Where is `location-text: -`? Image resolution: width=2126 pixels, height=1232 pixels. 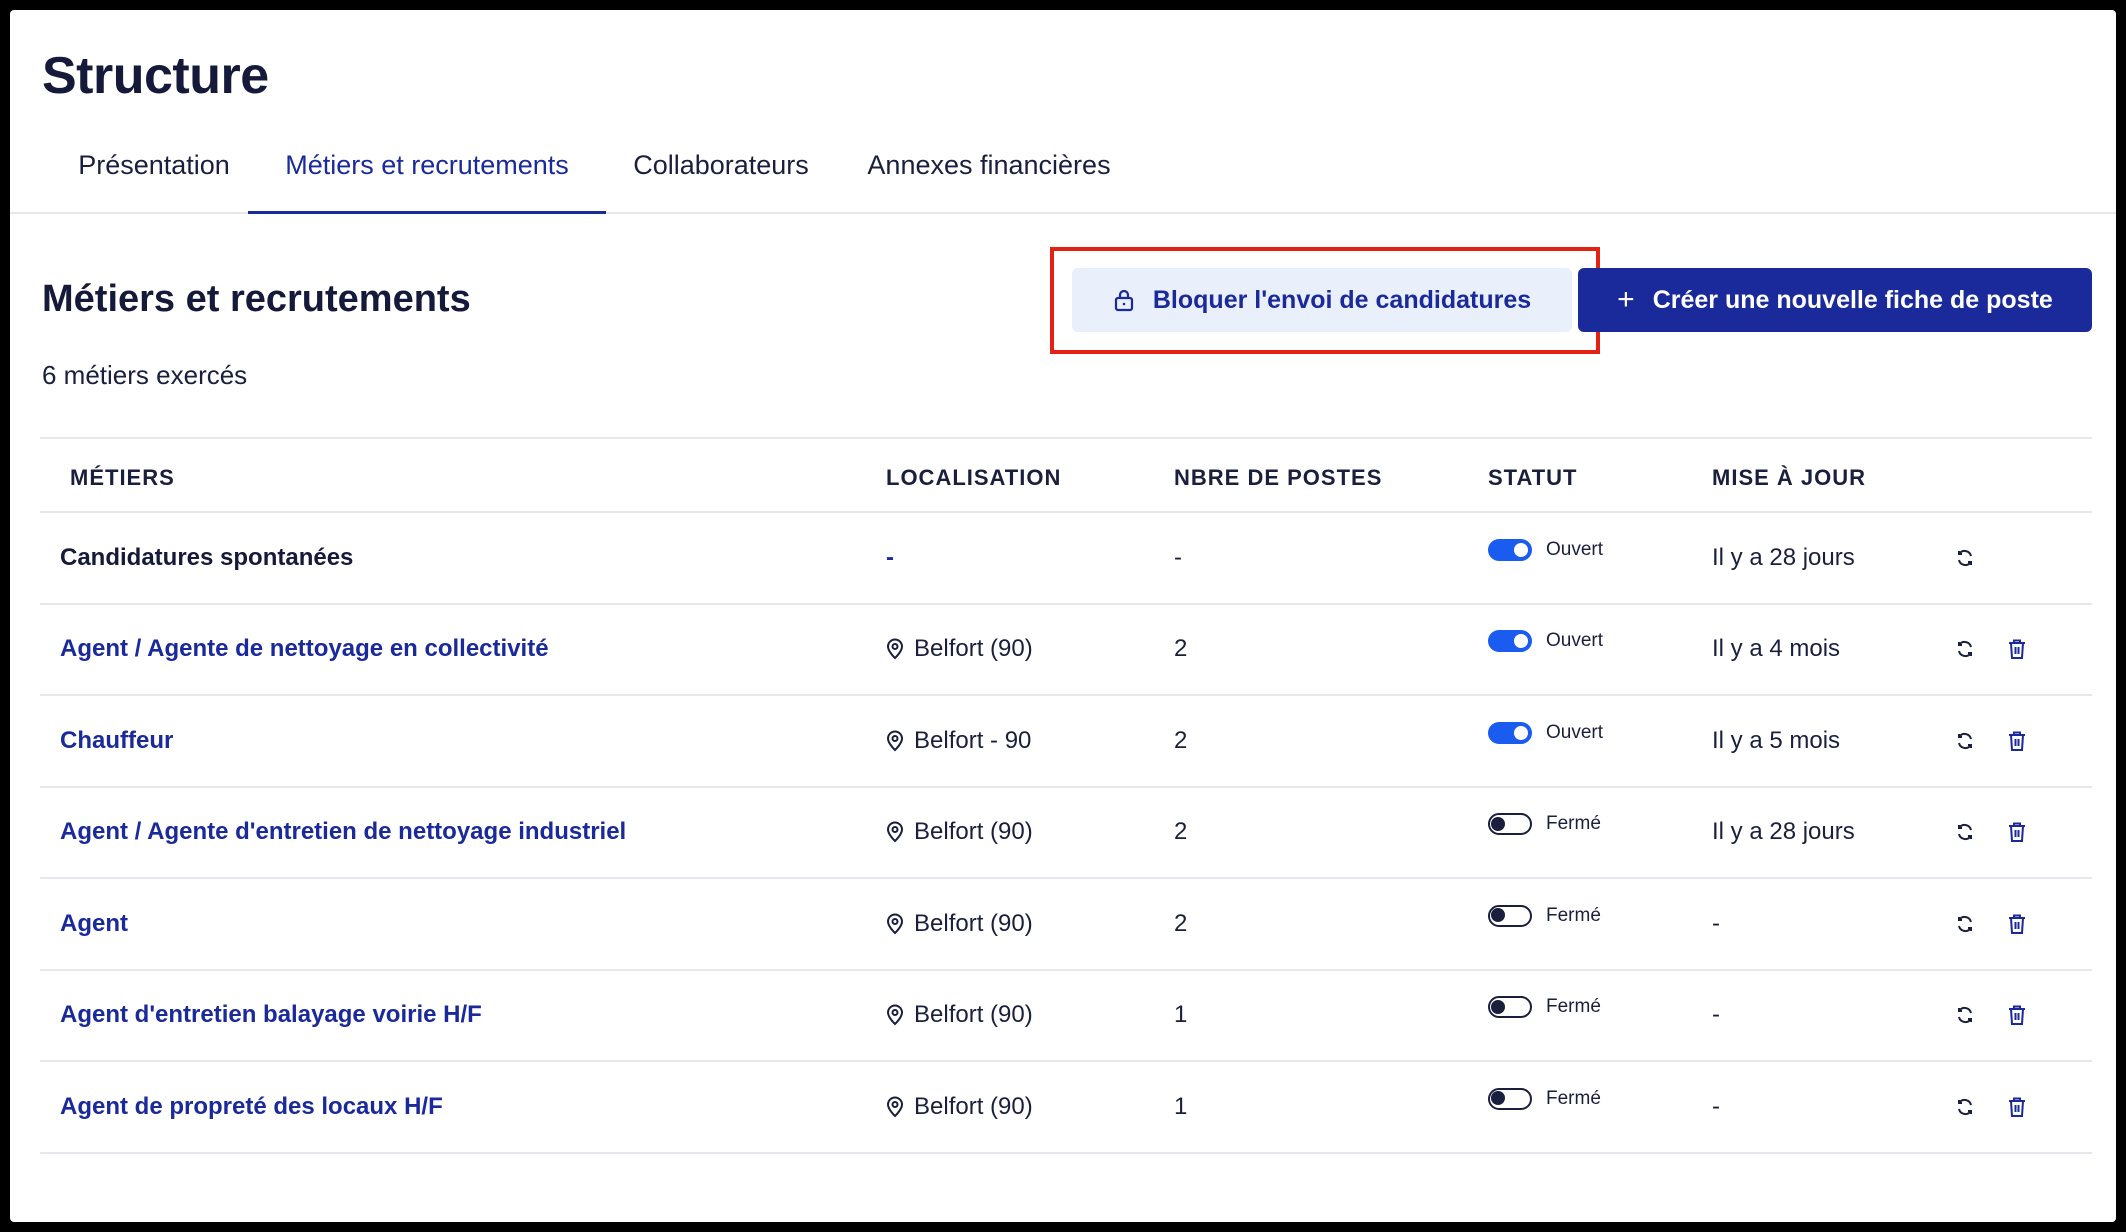
location-text: - is located at coordinates (890, 557).